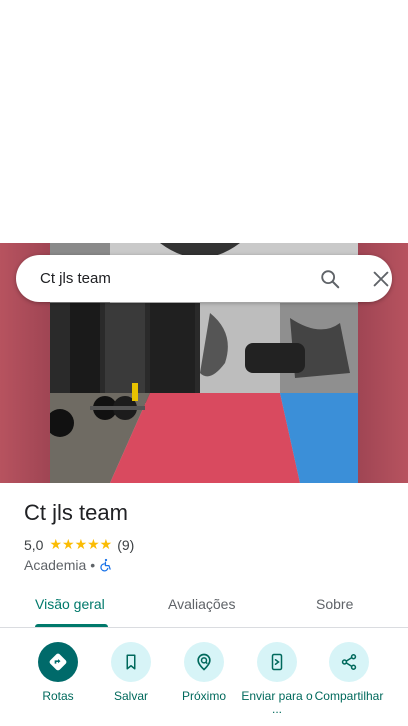 This screenshot has height=726, width=408. I want to click on place-tabs: Visão geral Avaliações Sobre, so click(204, 606).